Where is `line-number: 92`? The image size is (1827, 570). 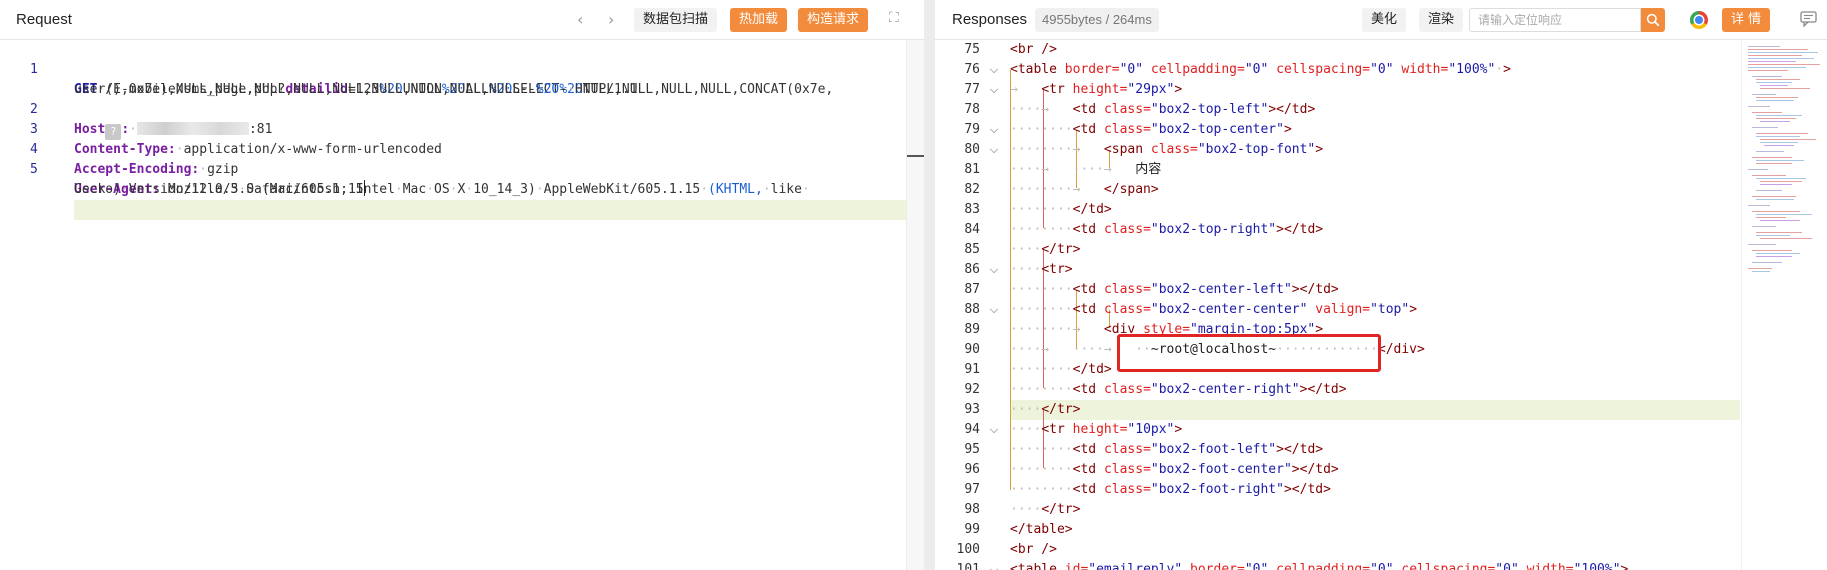
line-number: 92 is located at coordinates (972, 389).